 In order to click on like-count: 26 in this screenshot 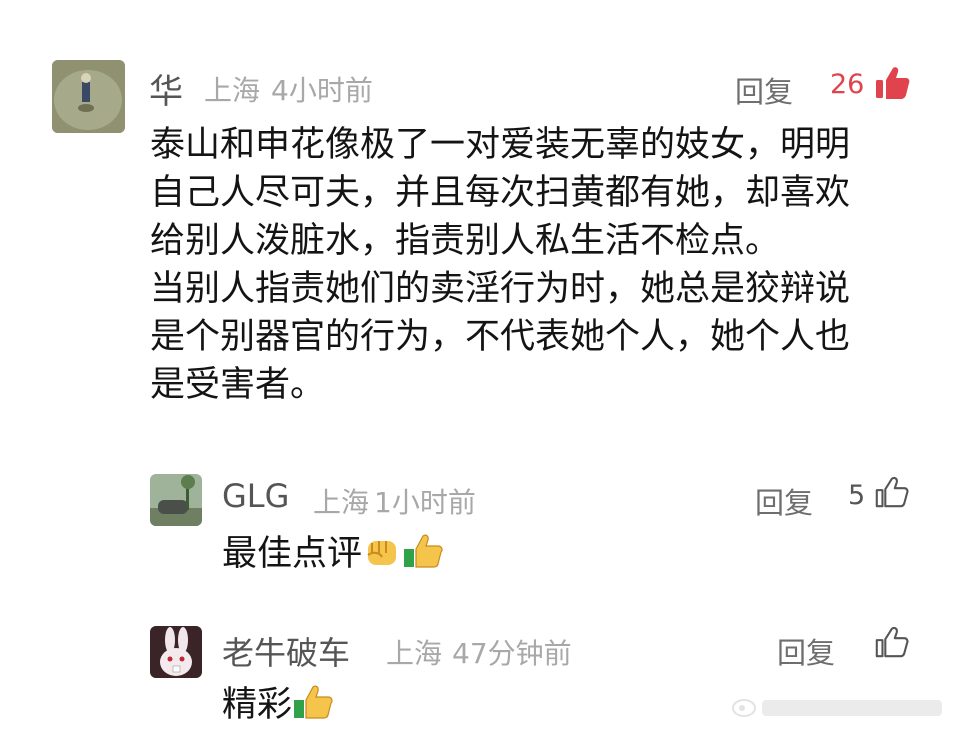, I will do `click(847, 84)`.